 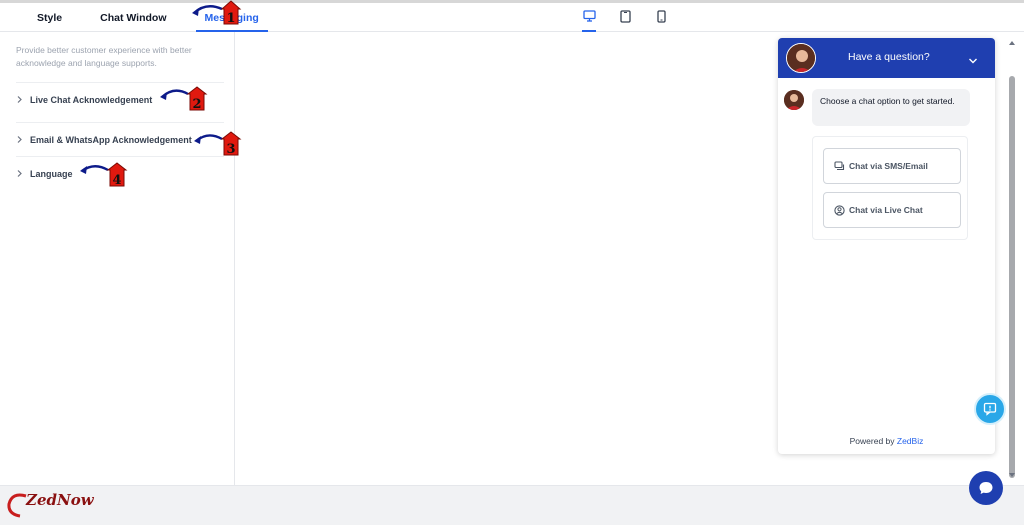 I want to click on tab-chat-window: Chat Window, so click(x=133, y=17).